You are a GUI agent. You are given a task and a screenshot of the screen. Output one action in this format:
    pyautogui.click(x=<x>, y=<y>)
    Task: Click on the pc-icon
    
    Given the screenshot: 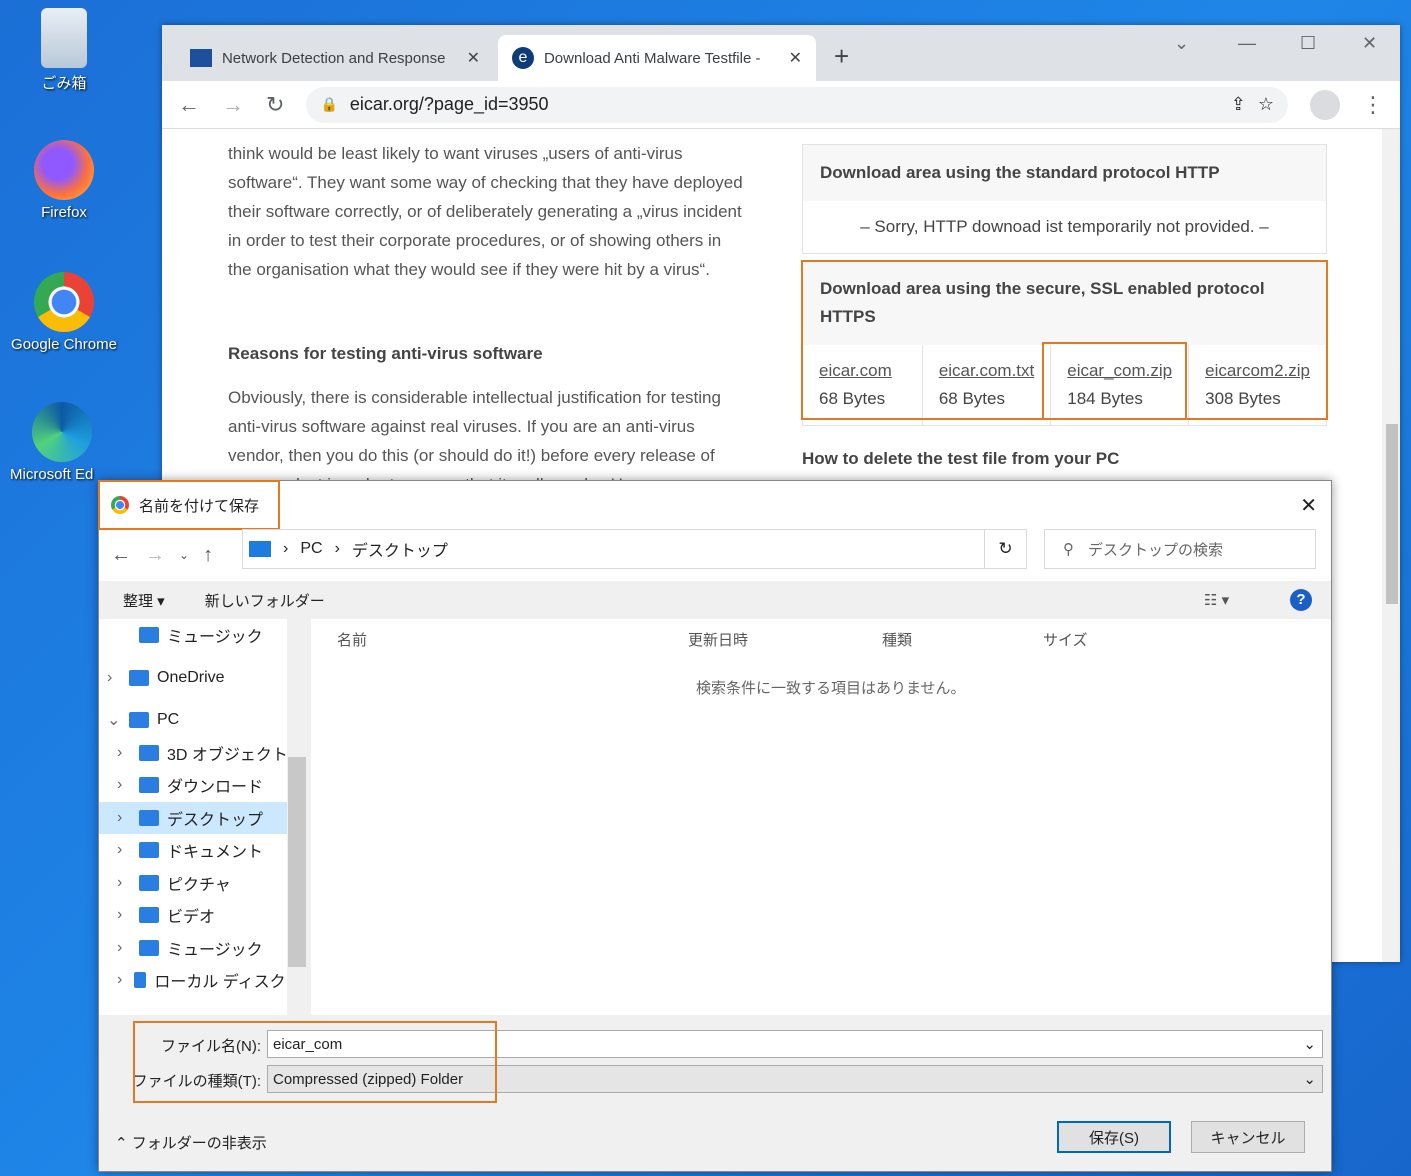 What is the action you would take?
    pyautogui.click(x=139, y=720)
    